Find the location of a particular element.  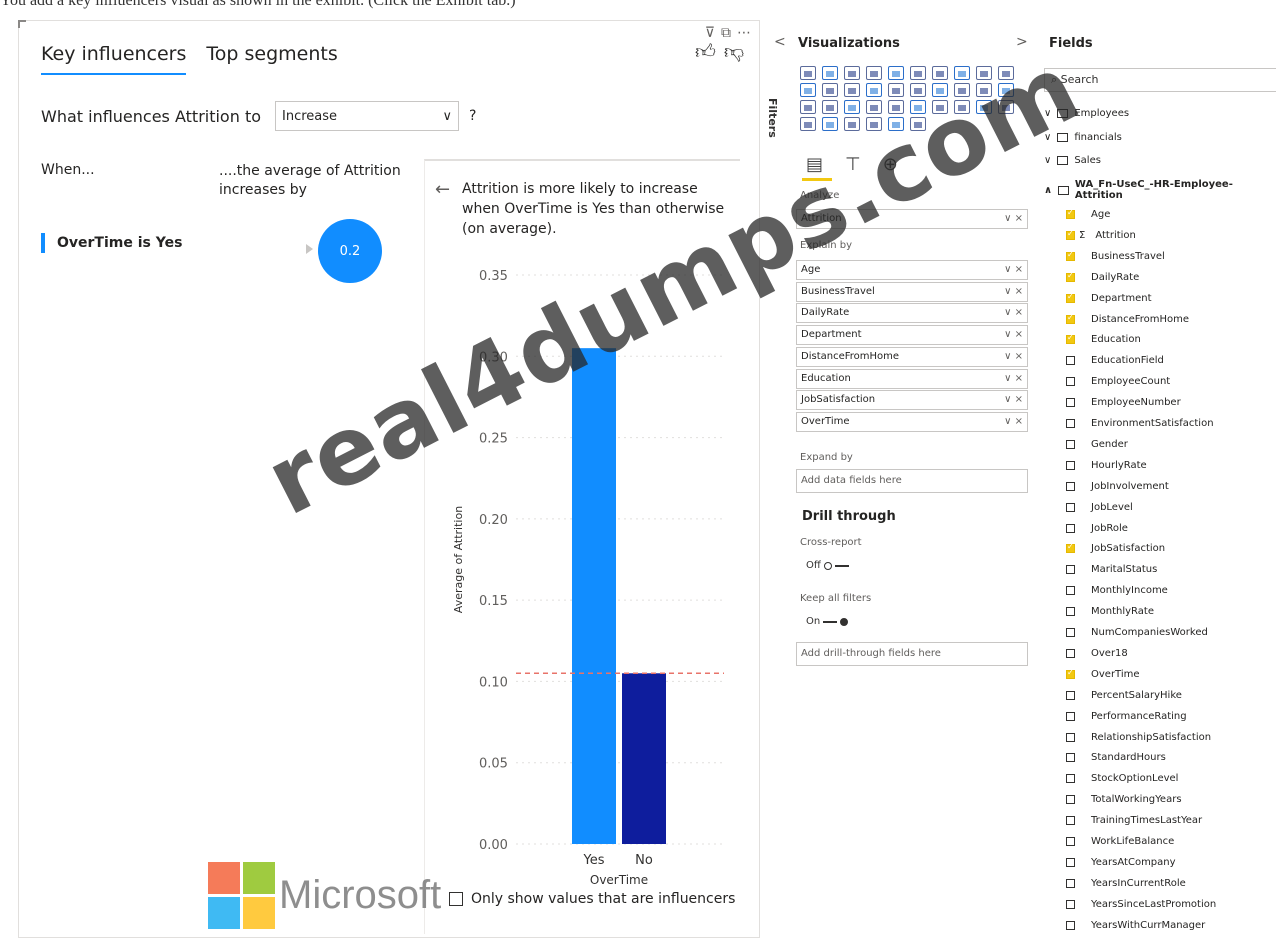

field-item: StandardHours is located at coordinates (1116, 757).